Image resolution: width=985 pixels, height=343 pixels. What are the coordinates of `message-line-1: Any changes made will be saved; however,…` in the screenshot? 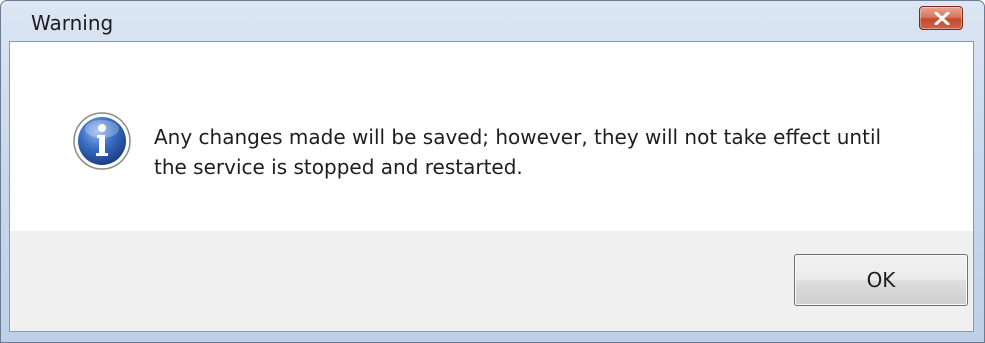 It's located at (518, 137).